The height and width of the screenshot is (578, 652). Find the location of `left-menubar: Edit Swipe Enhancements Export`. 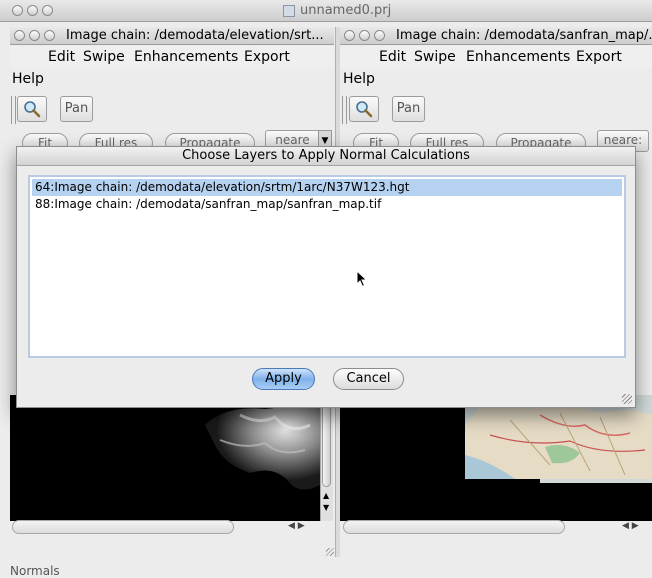

left-menubar: Edit Swipe Enhancements Export is located at coordinates (172, 57).